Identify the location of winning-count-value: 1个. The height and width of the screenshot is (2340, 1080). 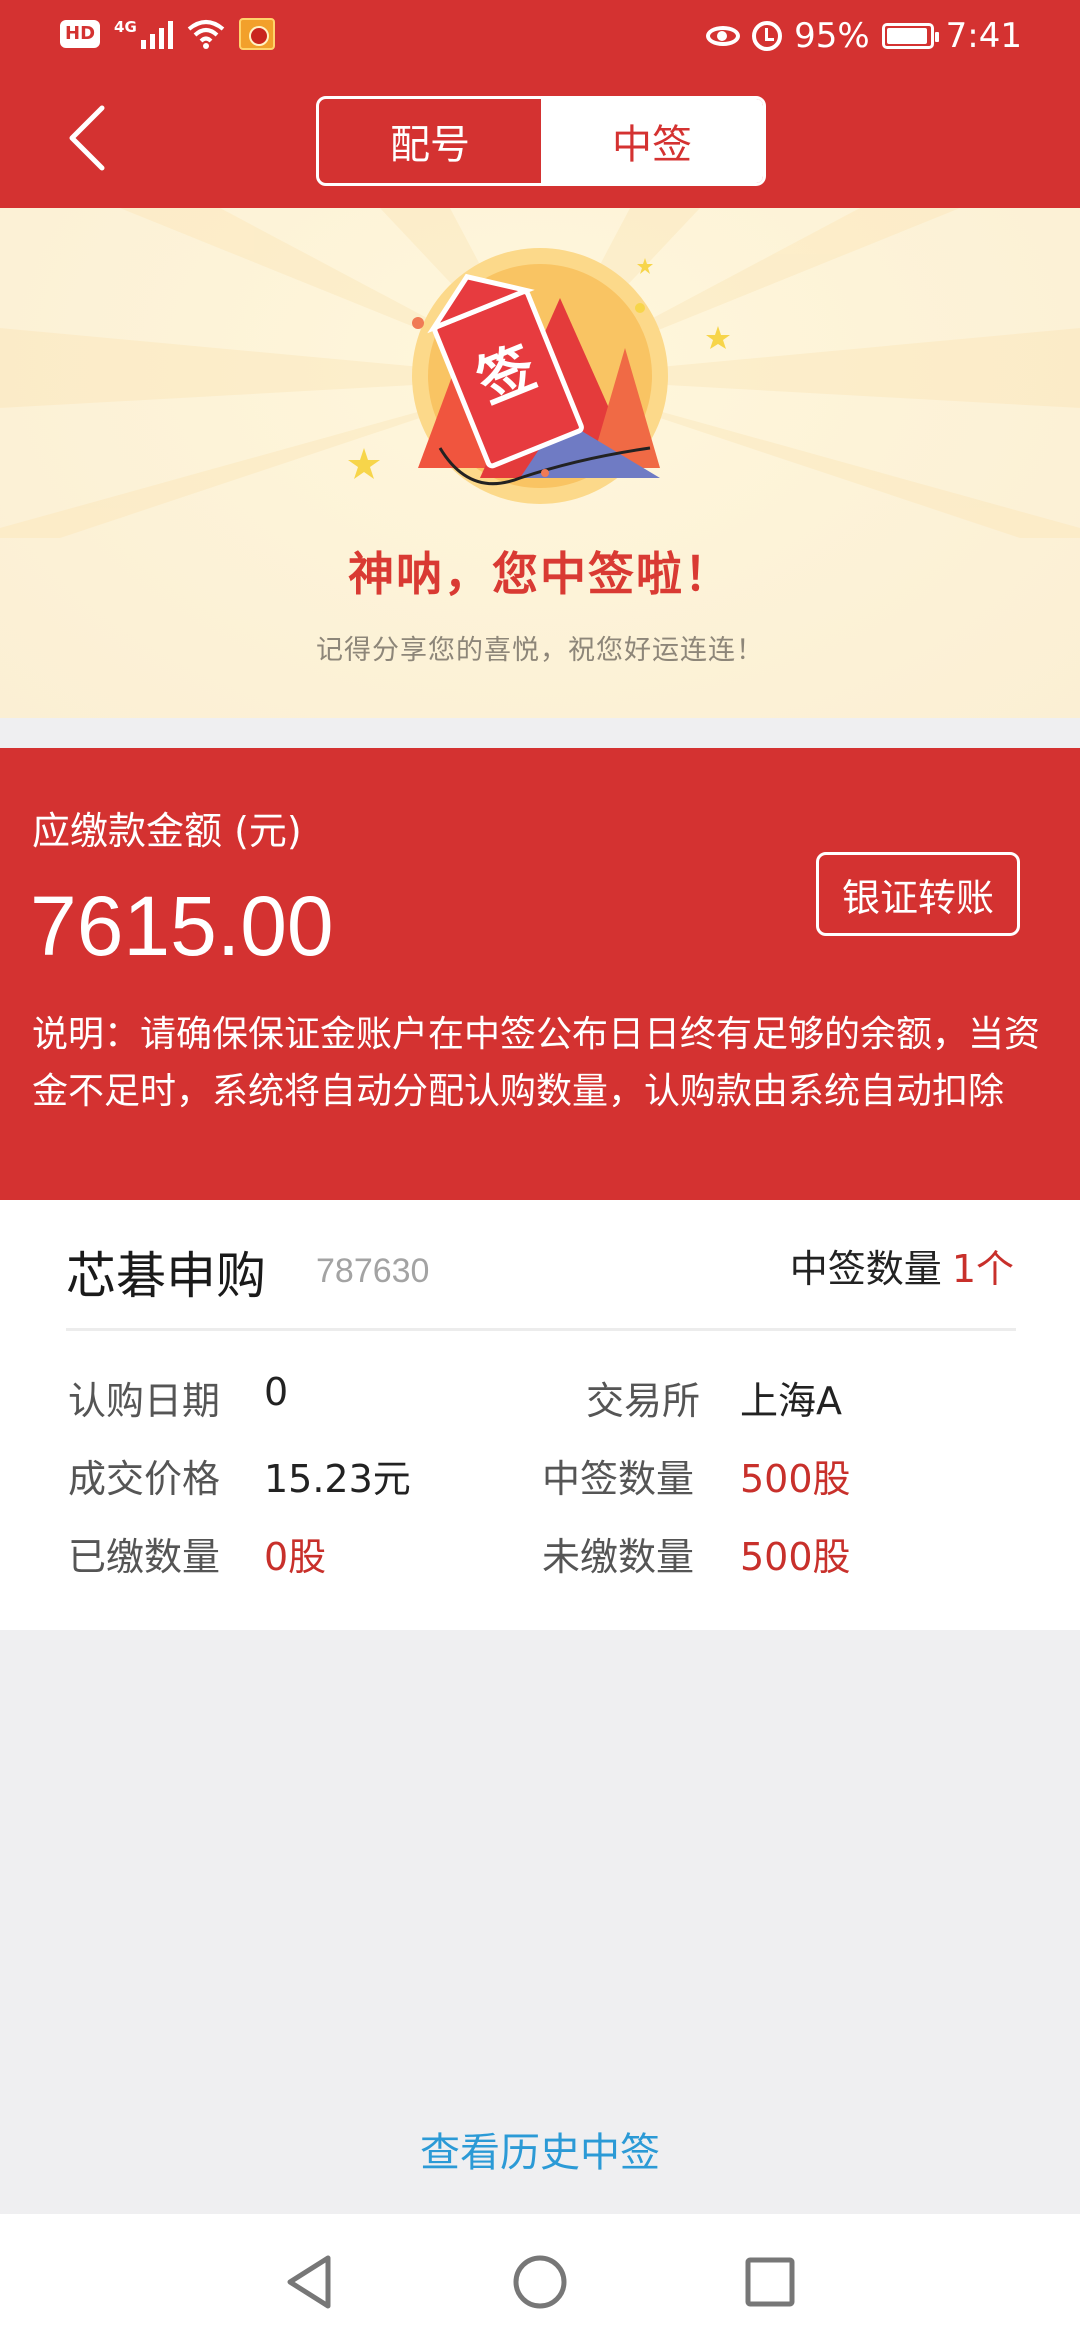
(982, 1269).